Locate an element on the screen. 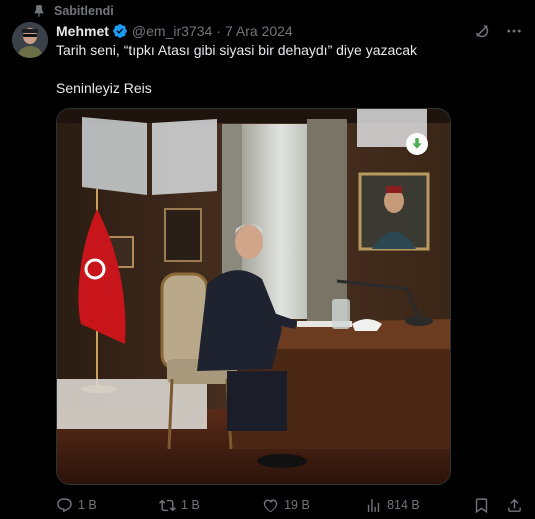 The height and width of the screenshot is (519, 535). like-icon is located at coordinates (270, 505).